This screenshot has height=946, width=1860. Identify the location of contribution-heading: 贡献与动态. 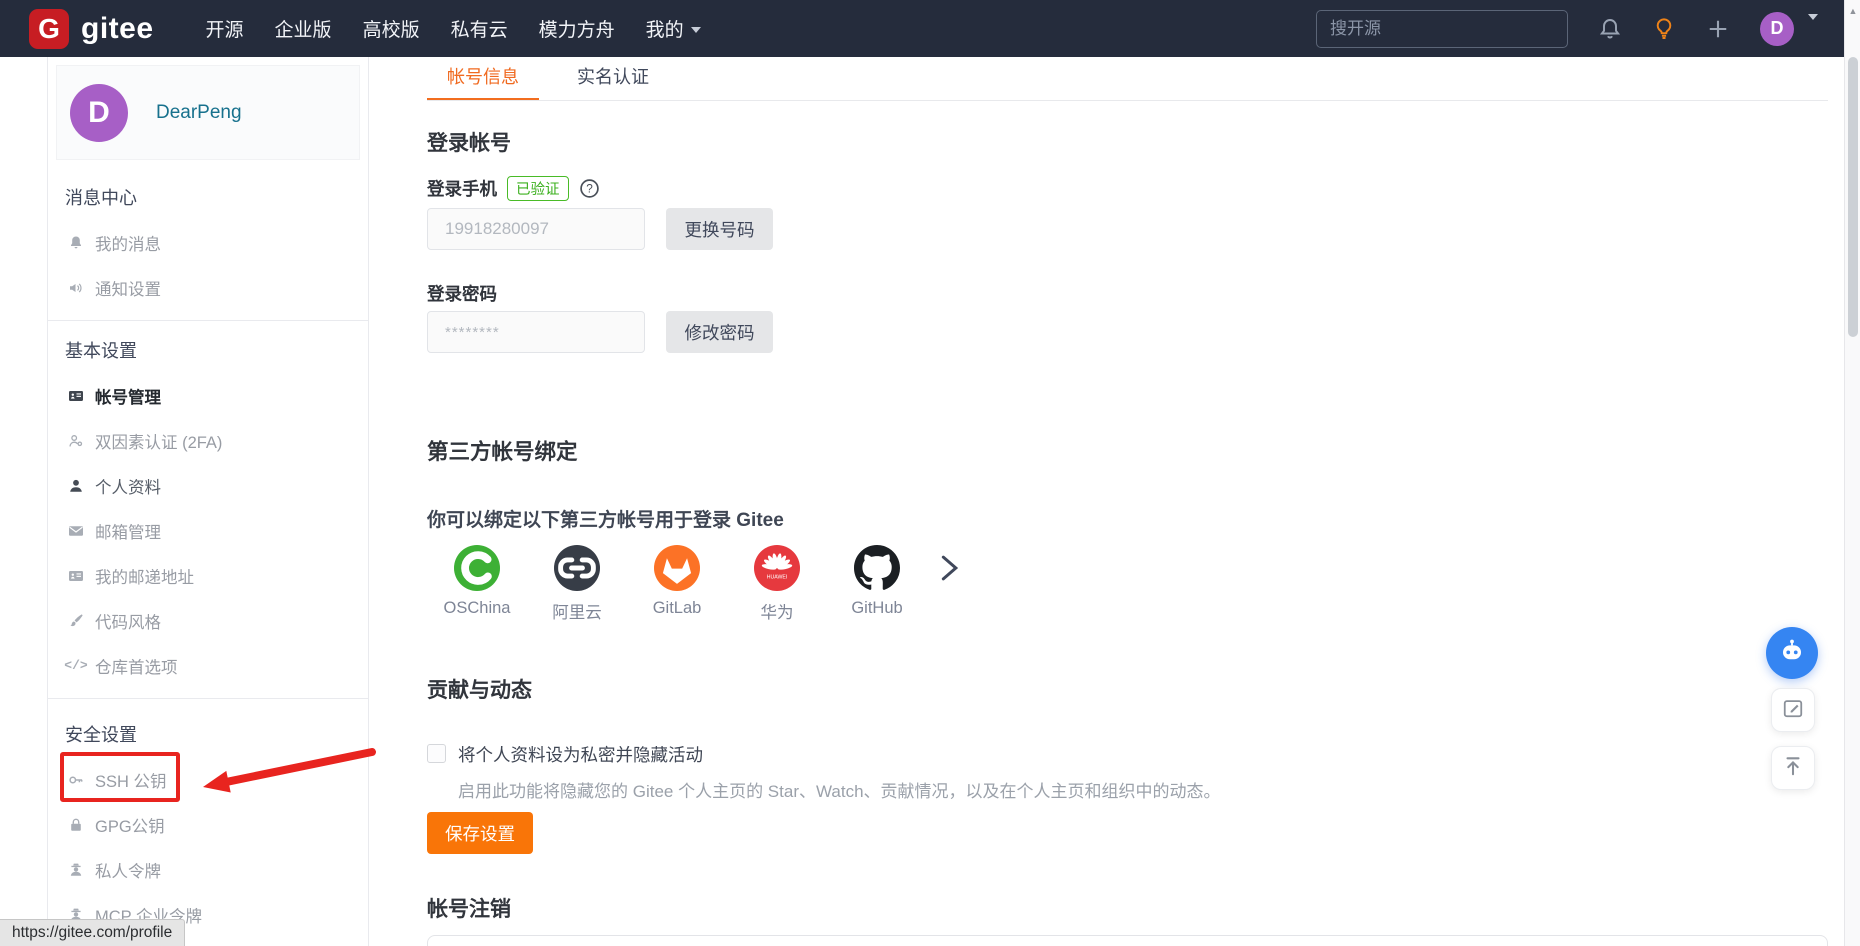
(479, 690).